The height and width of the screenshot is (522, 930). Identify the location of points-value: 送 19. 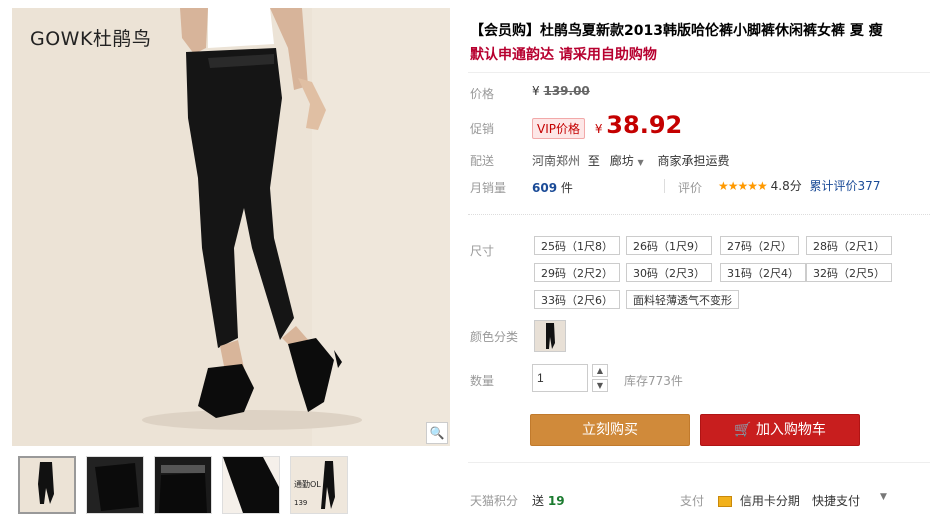
(548, 500).